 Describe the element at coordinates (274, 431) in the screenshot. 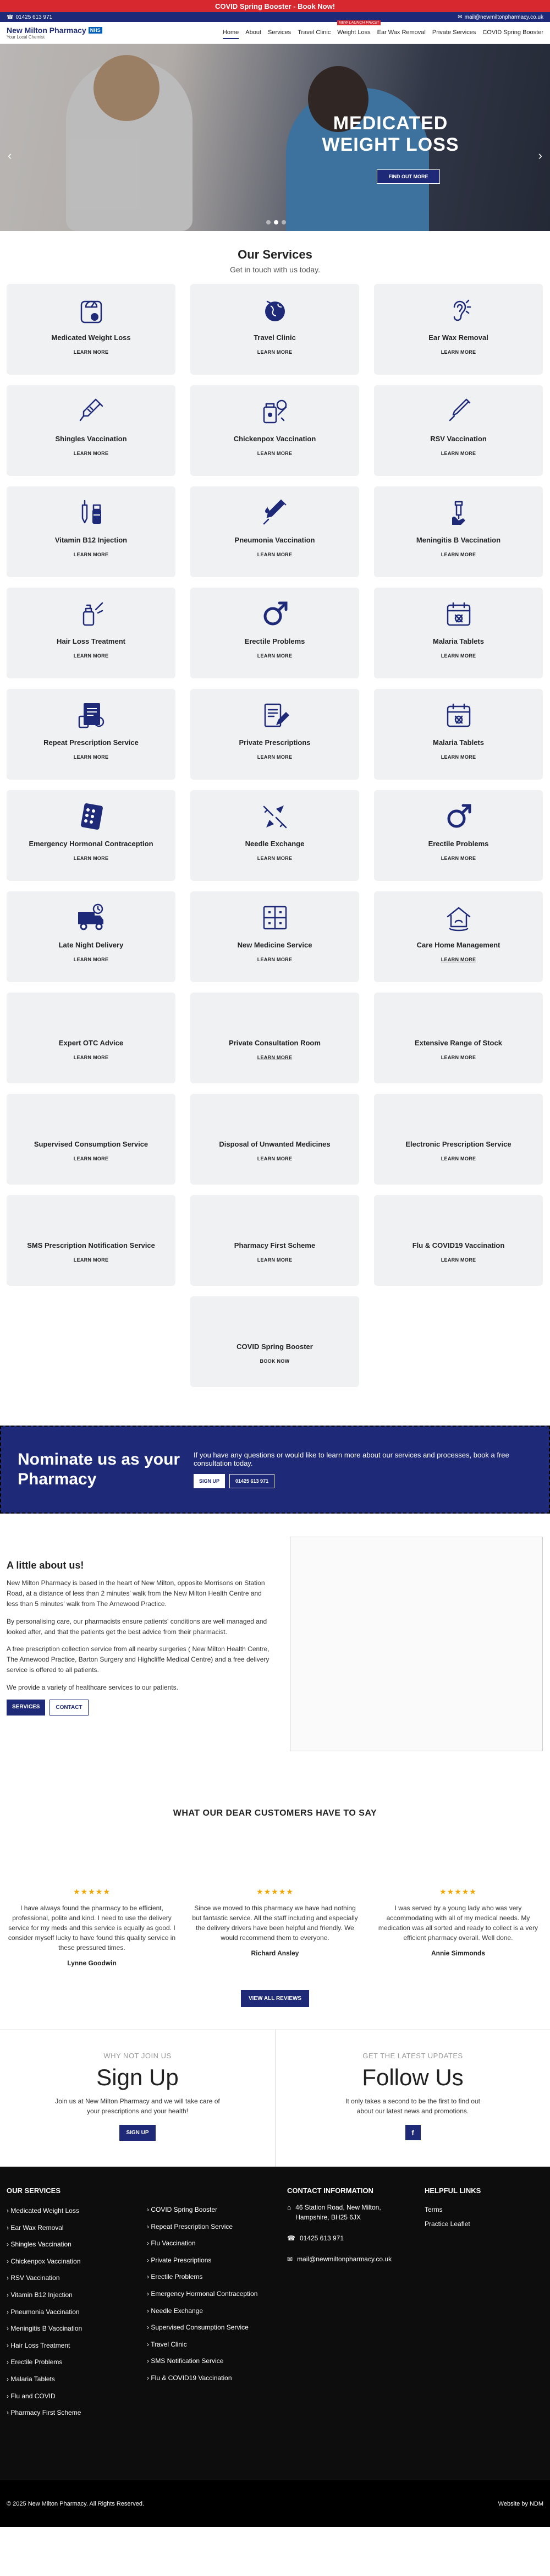

I see `service-card: Chickenpox Vaccination LEARN MORE` at that location.